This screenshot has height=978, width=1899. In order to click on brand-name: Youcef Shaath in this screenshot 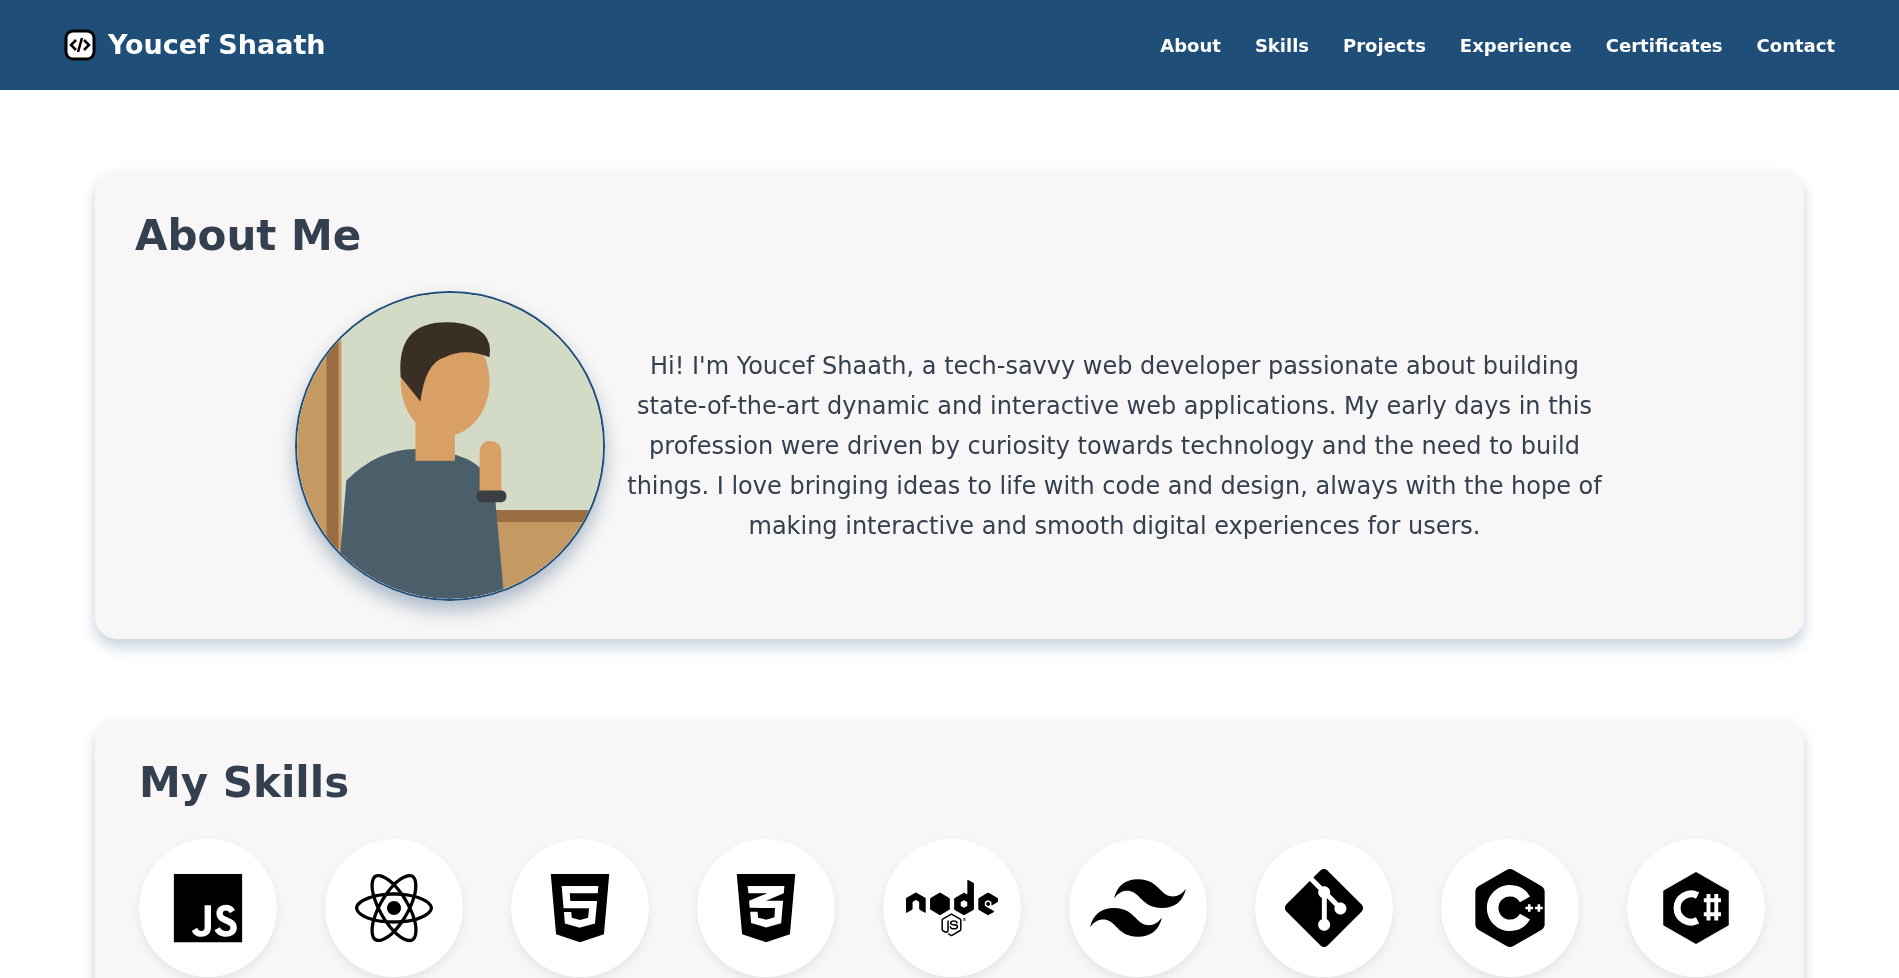, I will do `click(217, 44)`.